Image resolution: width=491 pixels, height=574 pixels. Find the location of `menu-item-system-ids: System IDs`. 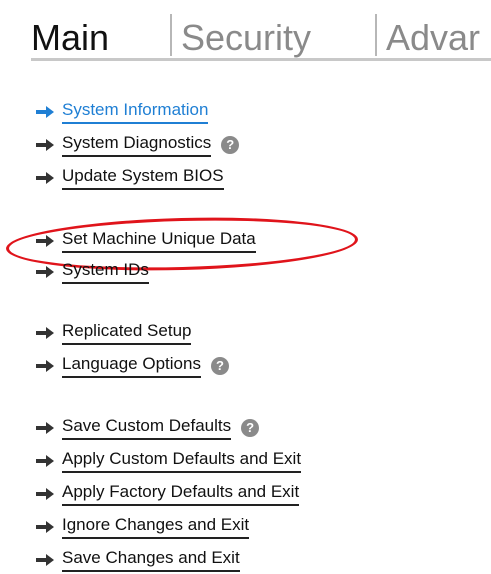

menu-item-system-ids: System IDs is located at coordinates (92, 272).